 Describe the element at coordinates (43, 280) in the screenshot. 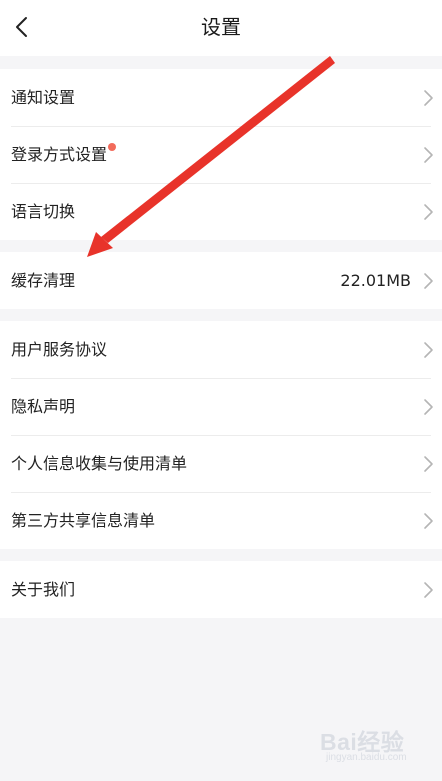

I see `row-label: 缓存清理` at that location.